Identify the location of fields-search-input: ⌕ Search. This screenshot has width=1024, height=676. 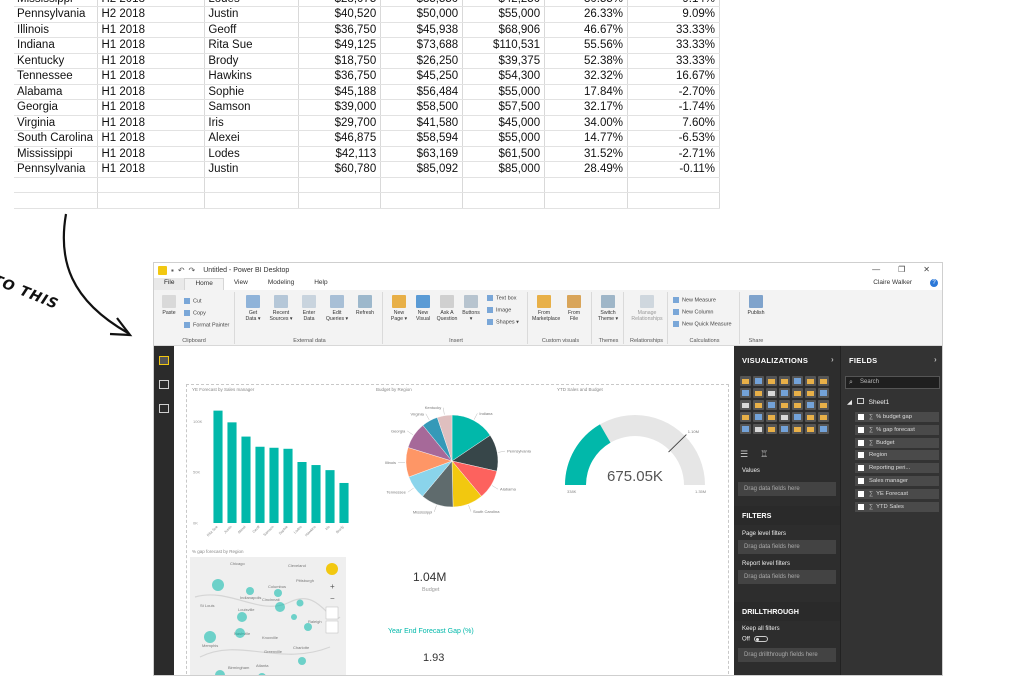
(892, 382).